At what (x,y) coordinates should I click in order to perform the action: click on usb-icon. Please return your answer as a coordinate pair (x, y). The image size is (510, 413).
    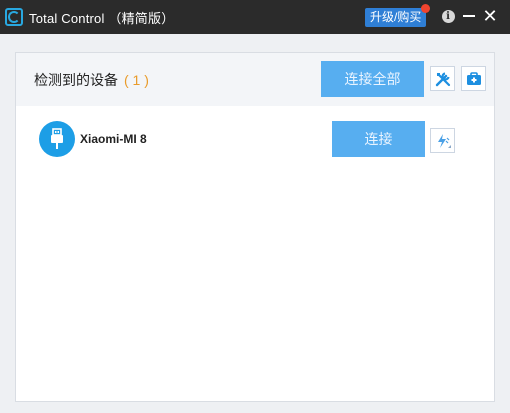
    Looking at the image, I should click on (57, 139).